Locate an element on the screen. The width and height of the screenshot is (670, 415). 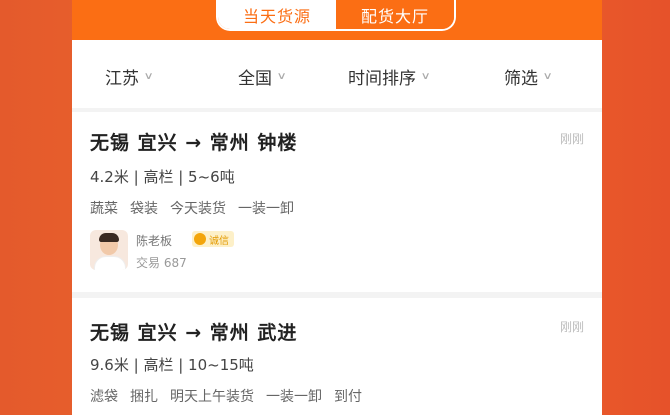
tag: 袋装 is located at coordinates (144, 209).